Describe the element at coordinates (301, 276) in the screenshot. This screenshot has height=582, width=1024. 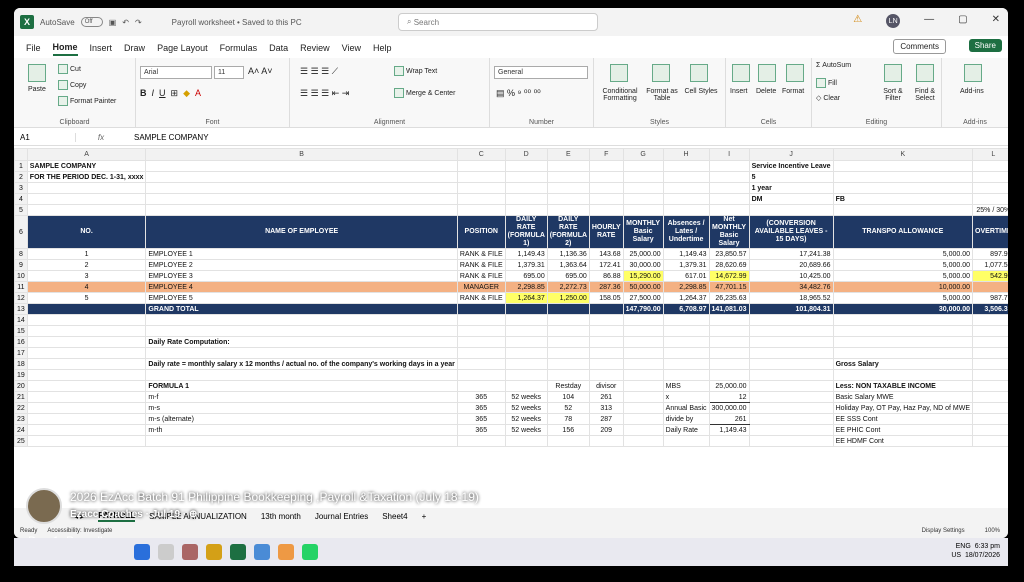
I see `employee-cell: EMPLOYEE 3` at that location.